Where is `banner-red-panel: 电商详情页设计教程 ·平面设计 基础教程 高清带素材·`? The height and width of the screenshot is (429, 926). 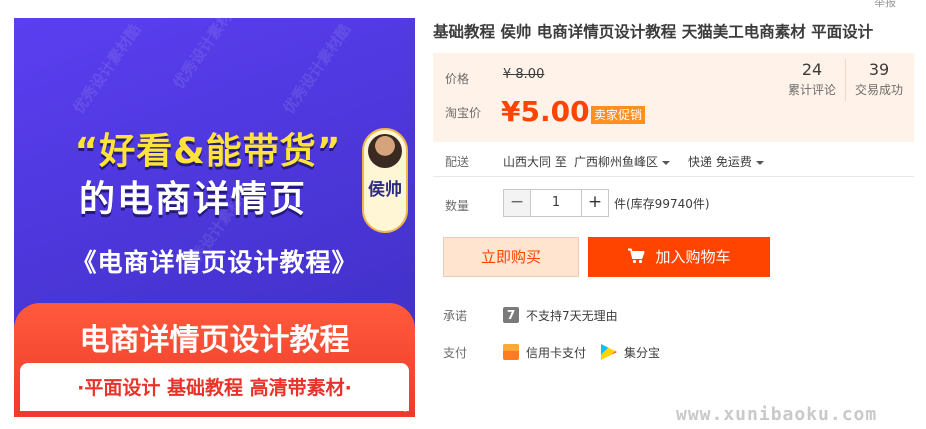 banner-red-panel: 电商详情页设计教程 ·平面设计 基础教程 高清带素材· is located at coordinates (214, 360).